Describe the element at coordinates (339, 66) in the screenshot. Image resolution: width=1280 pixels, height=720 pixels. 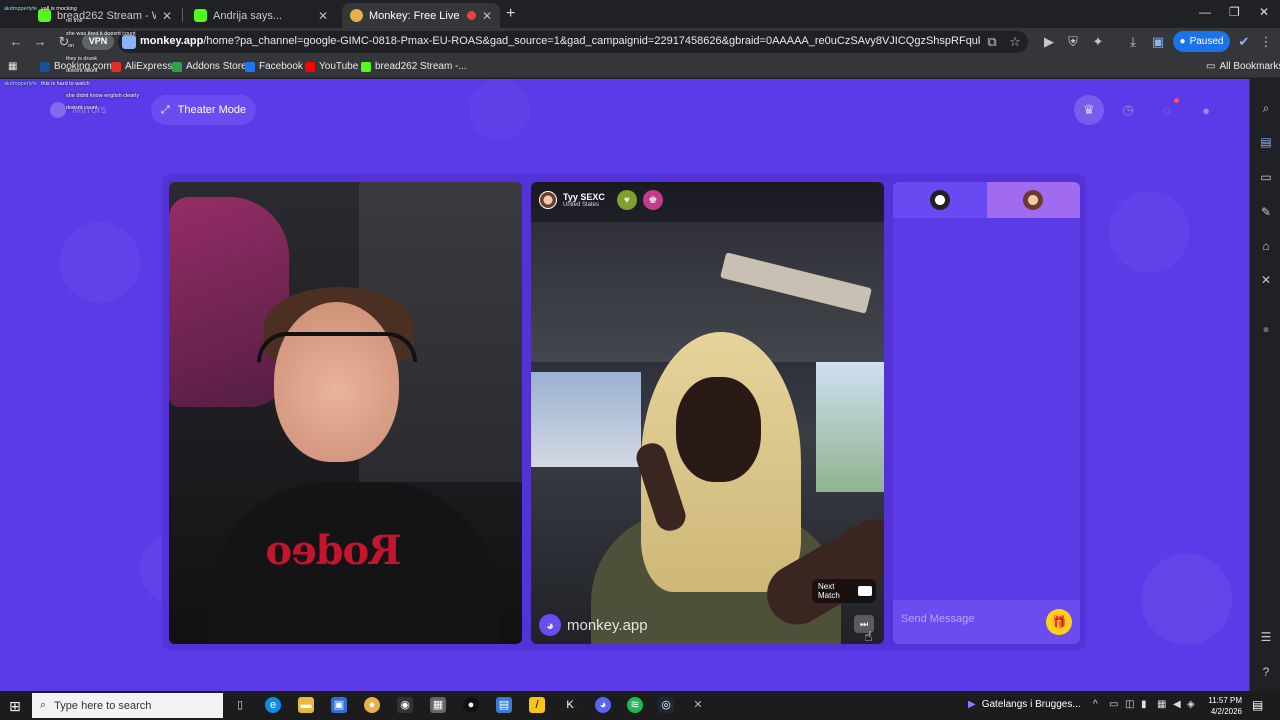
I see `bookmark-label: YouTube` at that location.